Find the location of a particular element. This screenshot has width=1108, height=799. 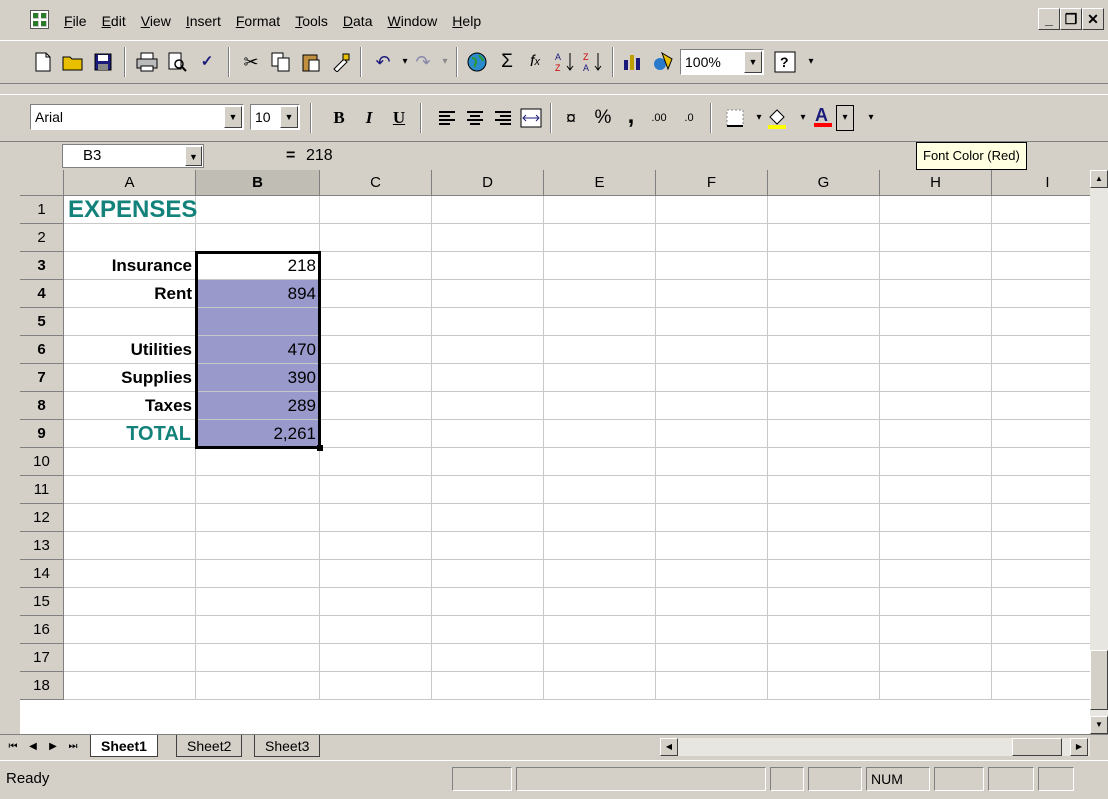

open-folder-icon is located at coordinates (73, 62).